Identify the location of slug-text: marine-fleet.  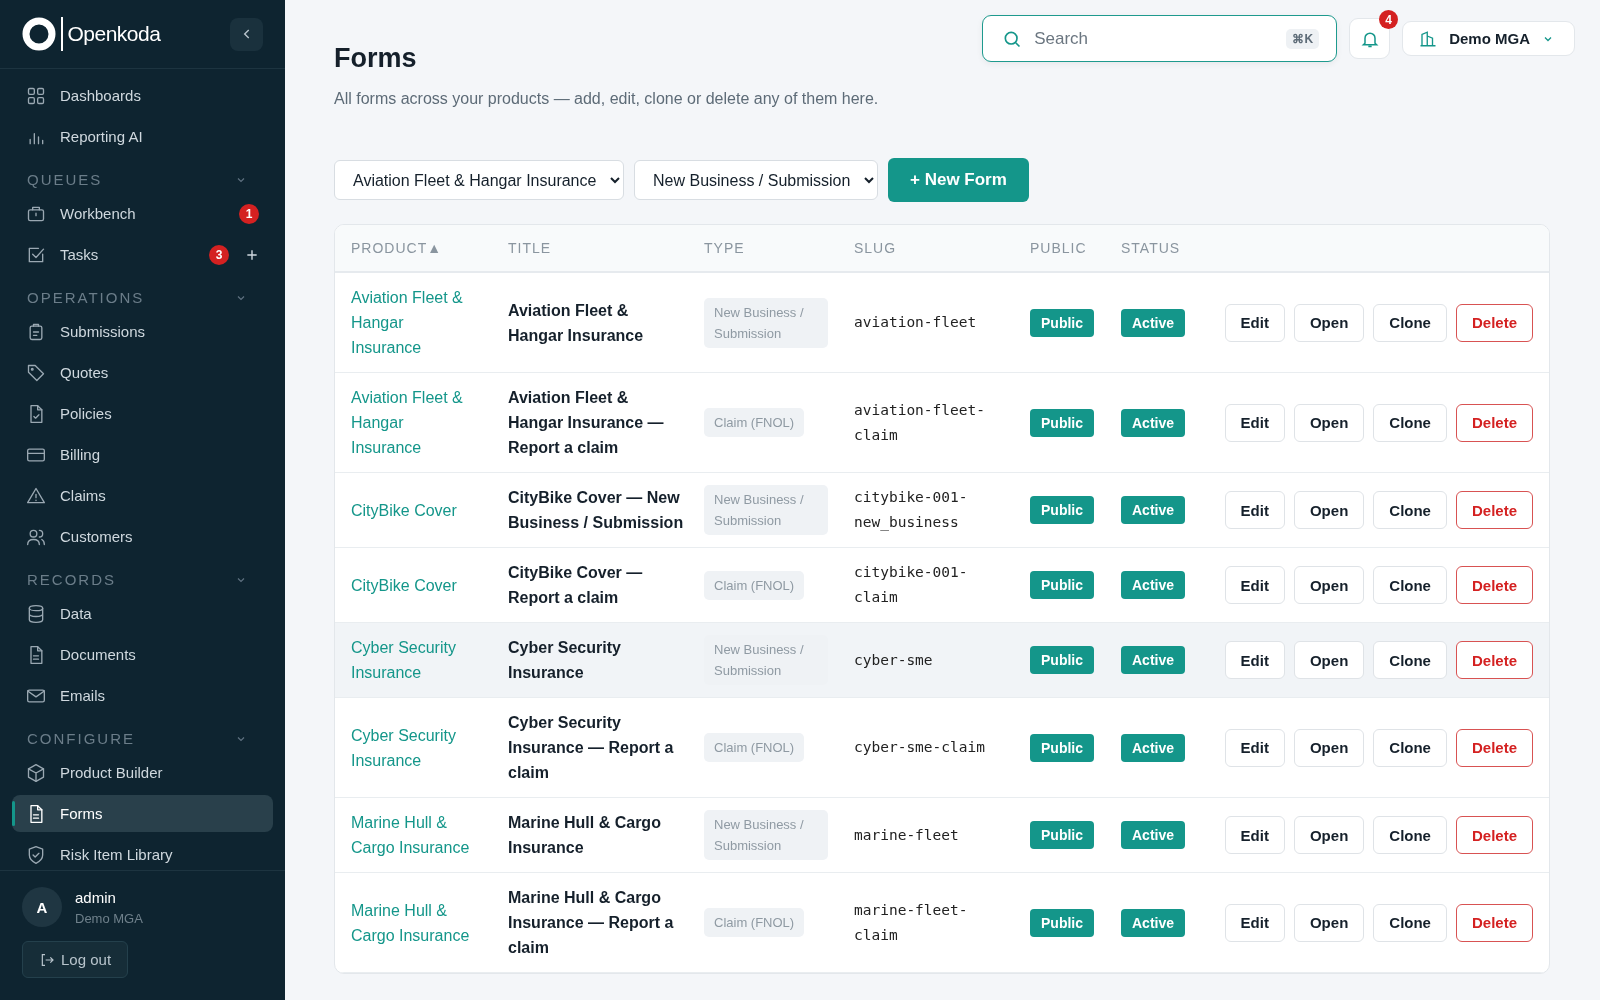
(906, 835).